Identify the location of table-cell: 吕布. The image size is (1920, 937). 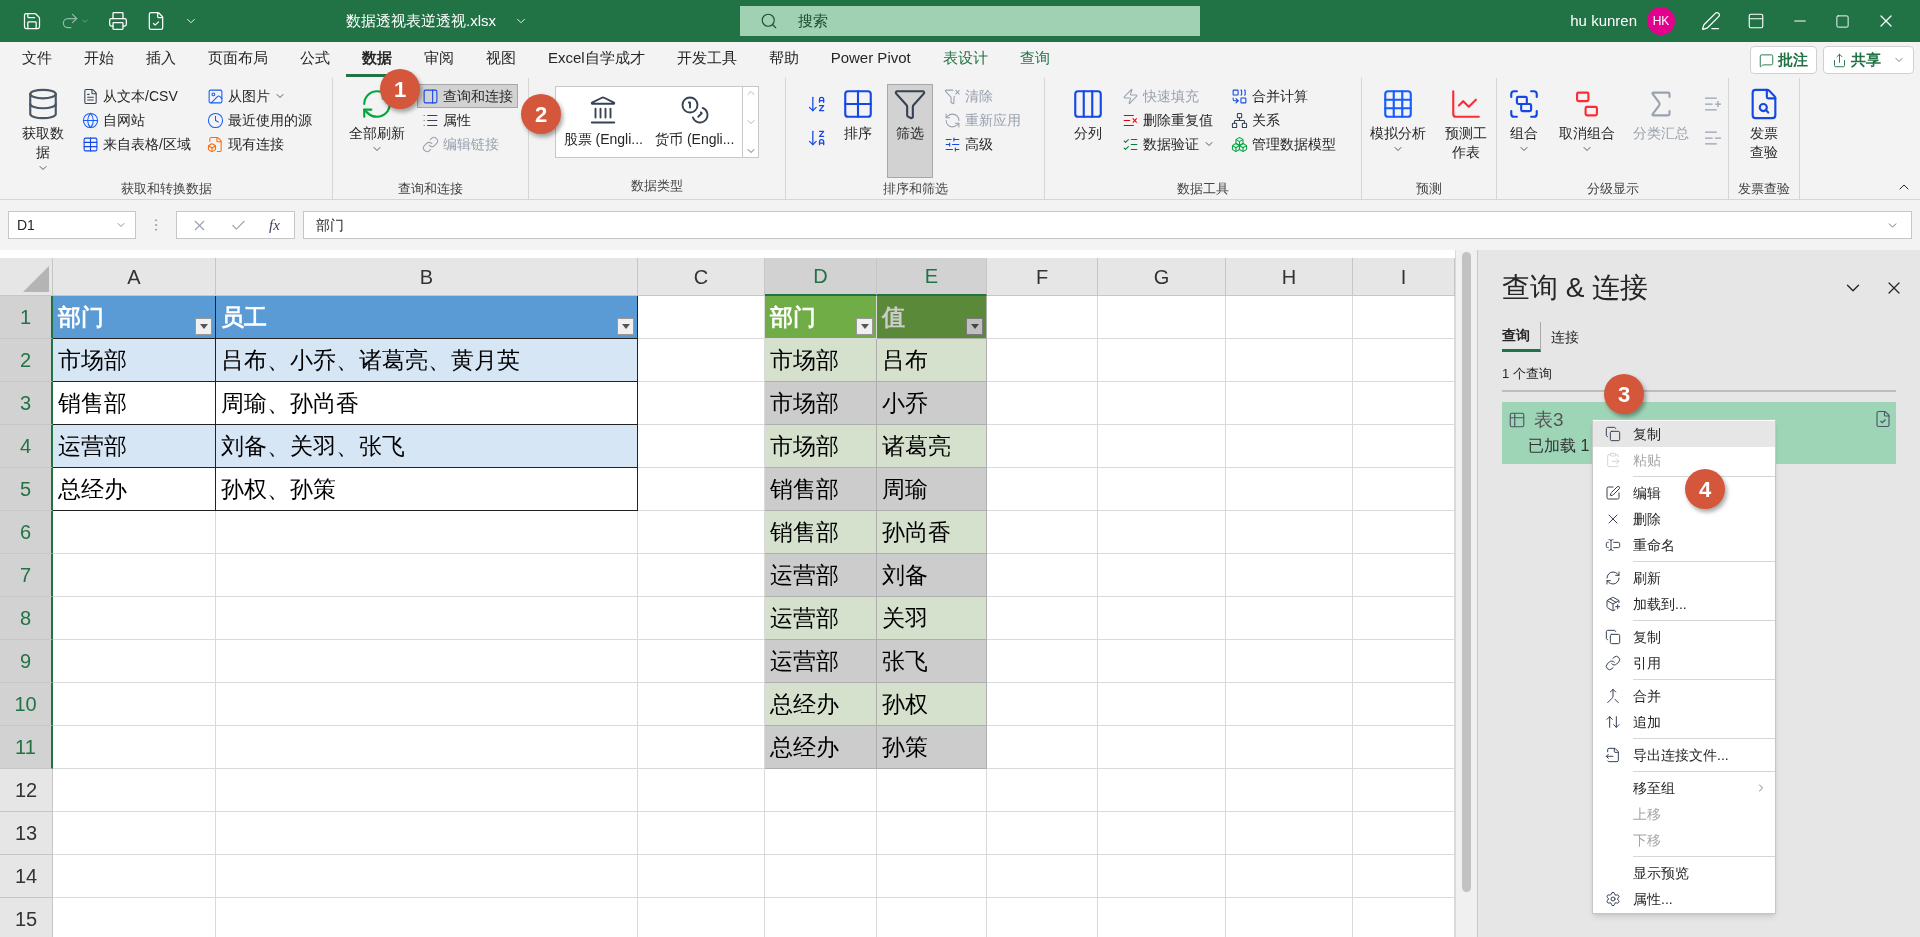
(932, 360).